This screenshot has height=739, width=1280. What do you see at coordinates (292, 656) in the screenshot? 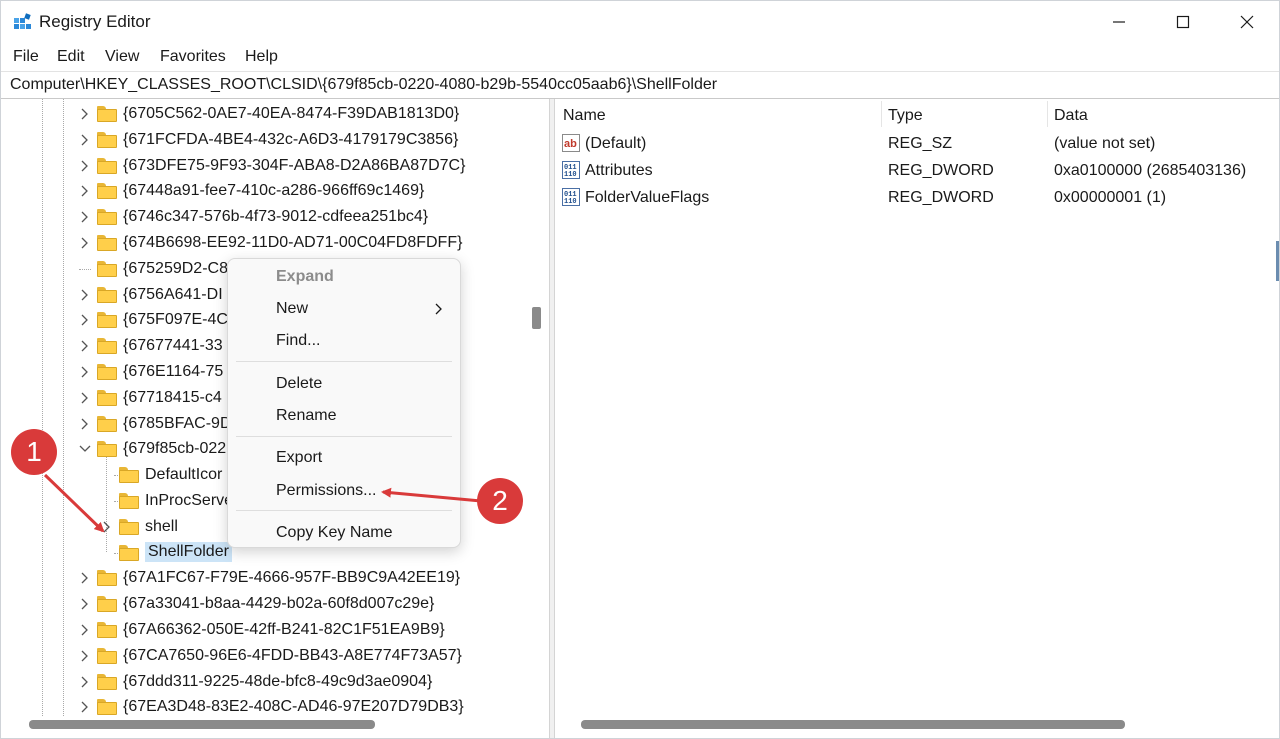
I see `tree-node-label: {67CA7650-96E6-4FDD-BB43-A8E774F73A57}` at bounding box center [292, 656].